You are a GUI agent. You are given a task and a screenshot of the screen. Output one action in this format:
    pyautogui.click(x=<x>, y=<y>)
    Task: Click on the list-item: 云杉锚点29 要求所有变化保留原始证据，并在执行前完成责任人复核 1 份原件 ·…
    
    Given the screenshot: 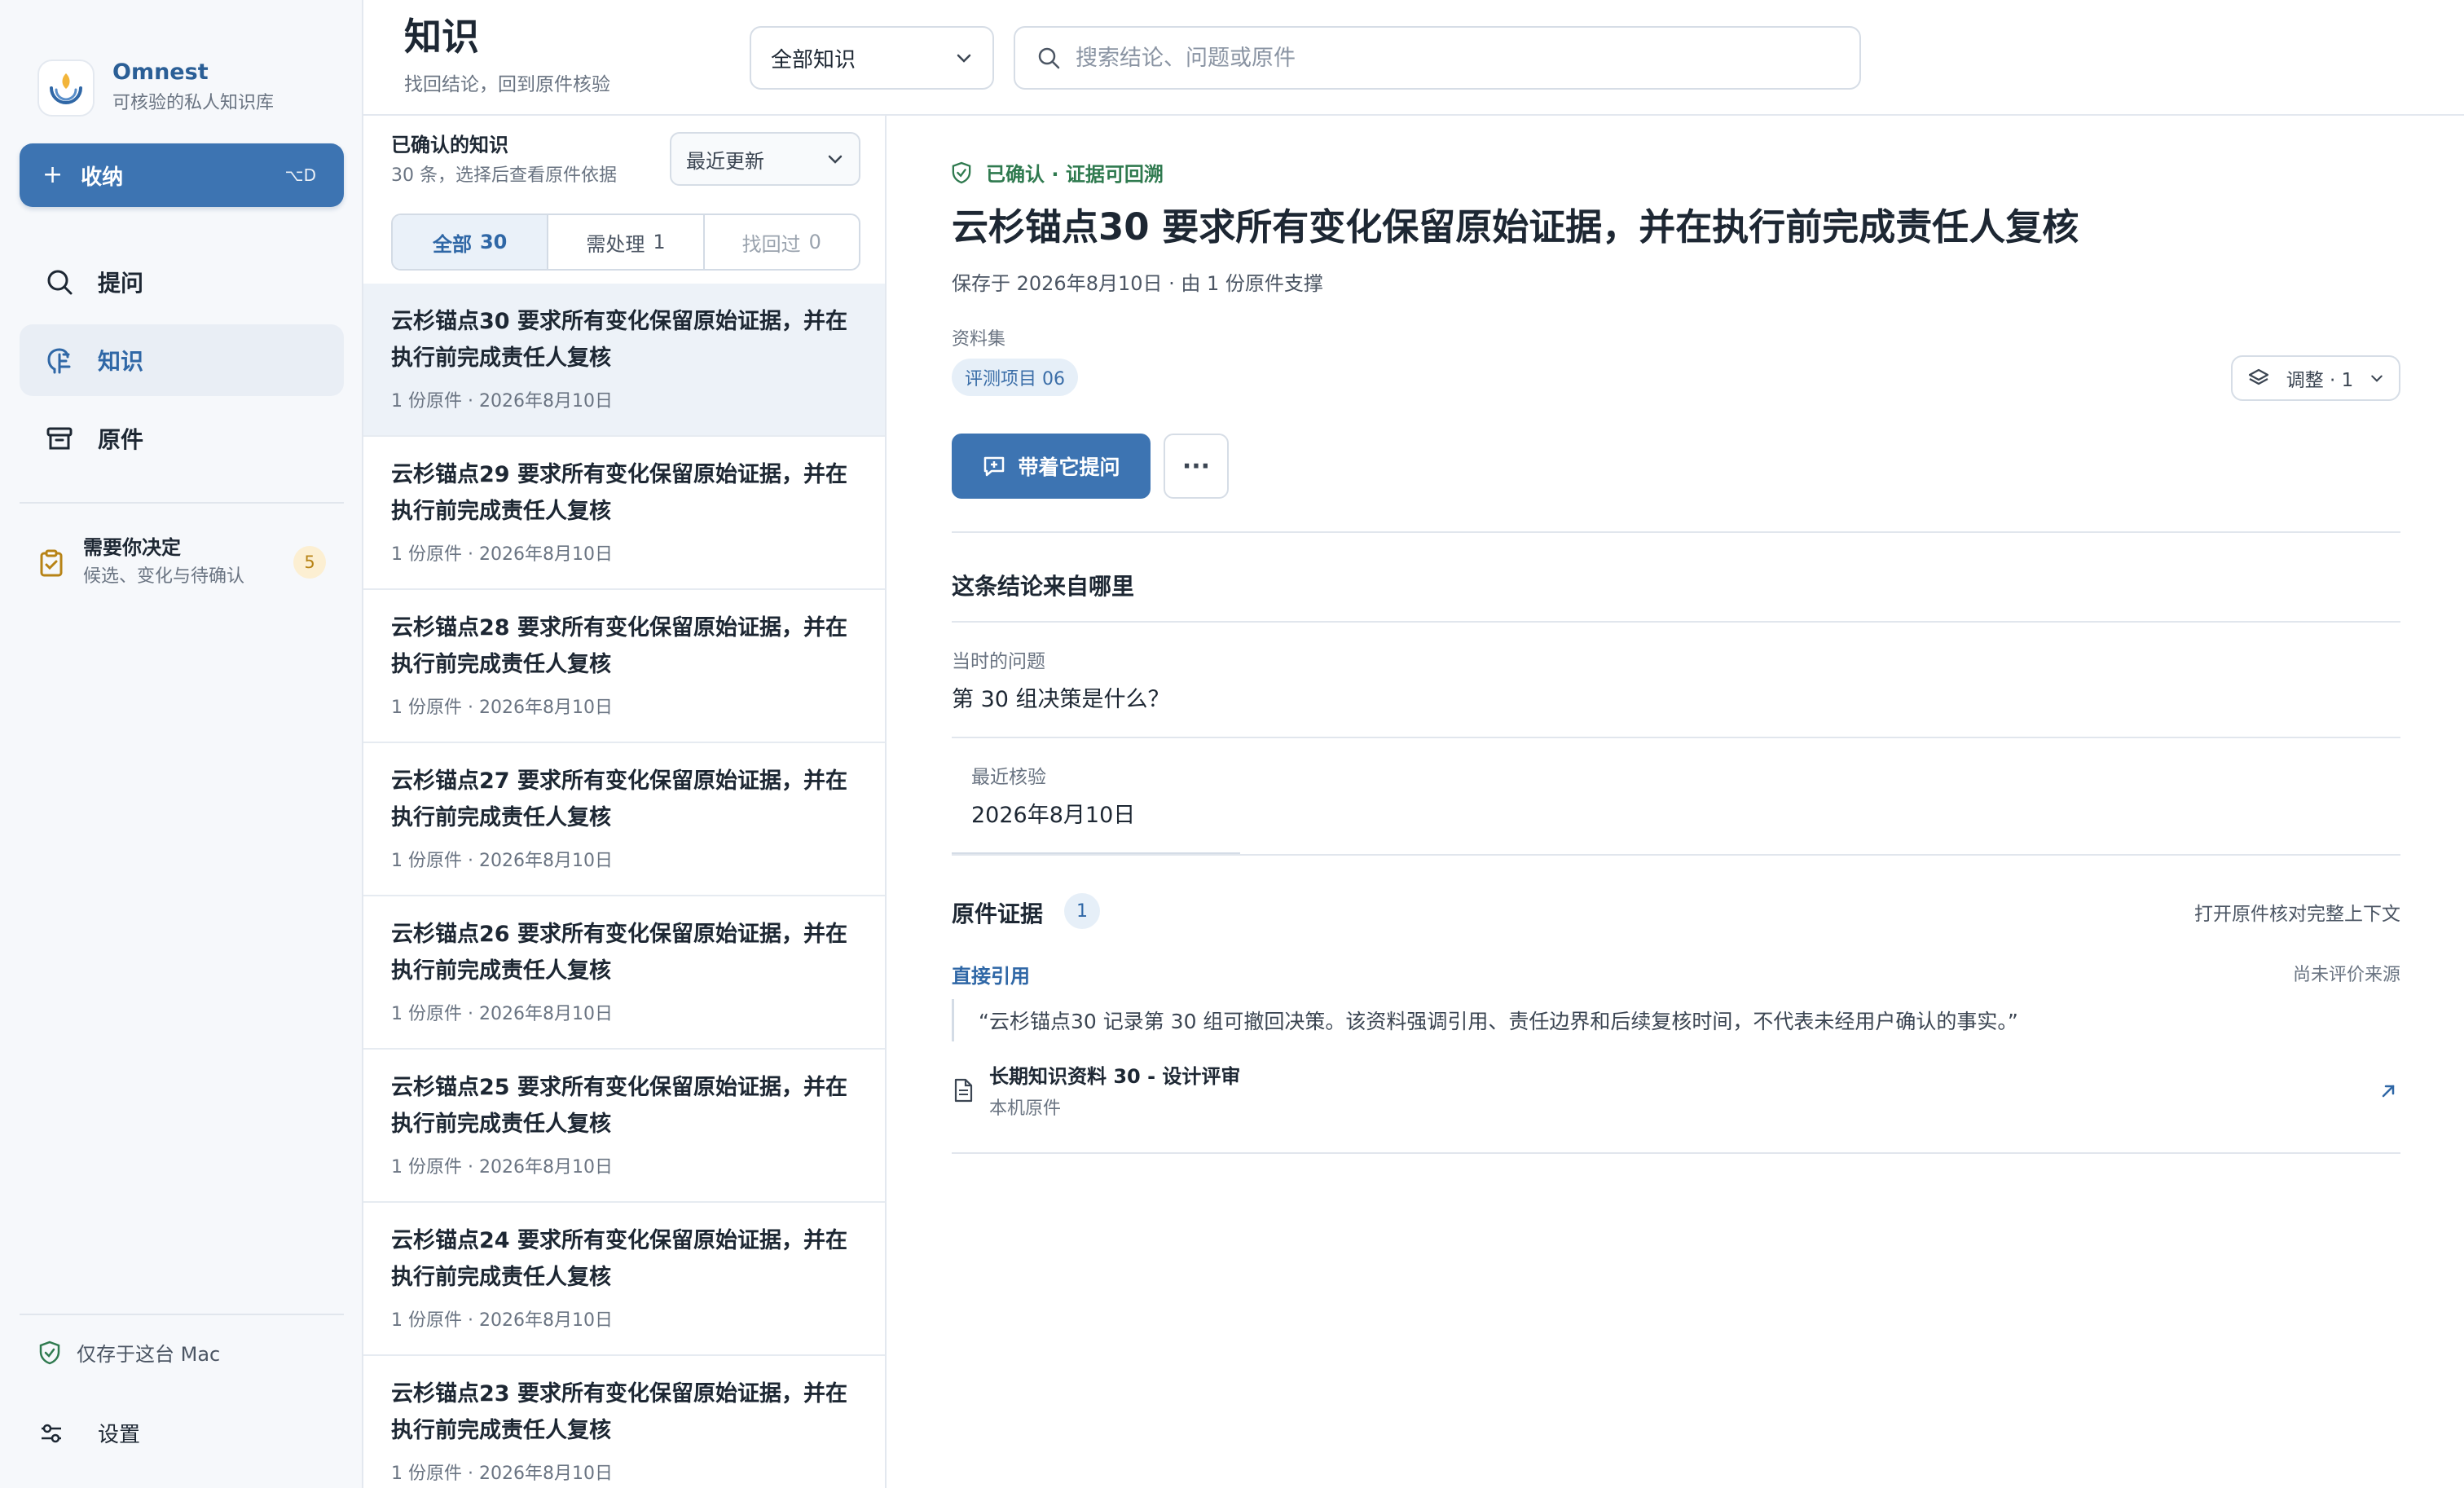 What is the action you would take?
    pyautogui.click(x=624, y=513)
    